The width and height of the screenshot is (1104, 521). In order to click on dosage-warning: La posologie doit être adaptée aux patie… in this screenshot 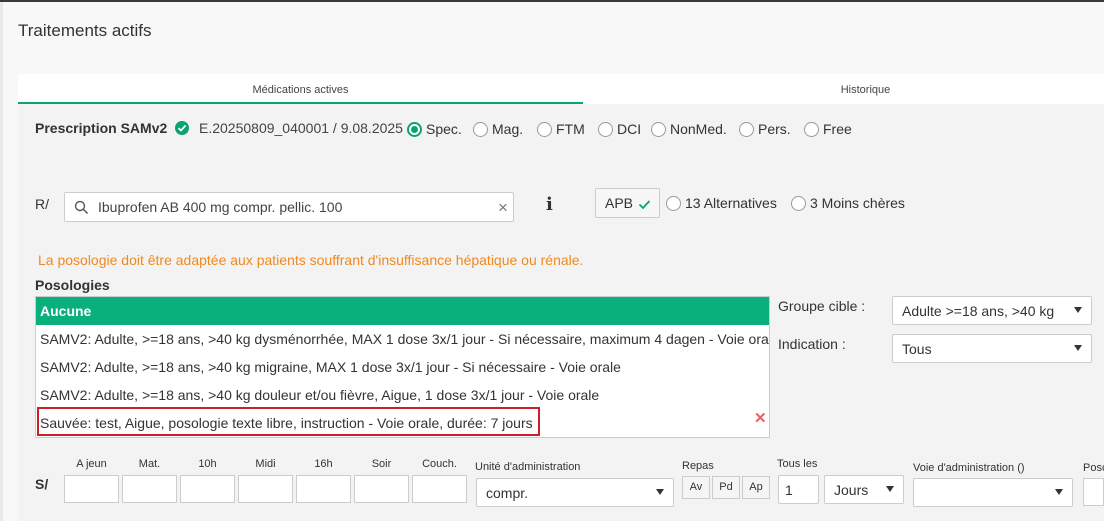, I will do `click(311, 260)`.